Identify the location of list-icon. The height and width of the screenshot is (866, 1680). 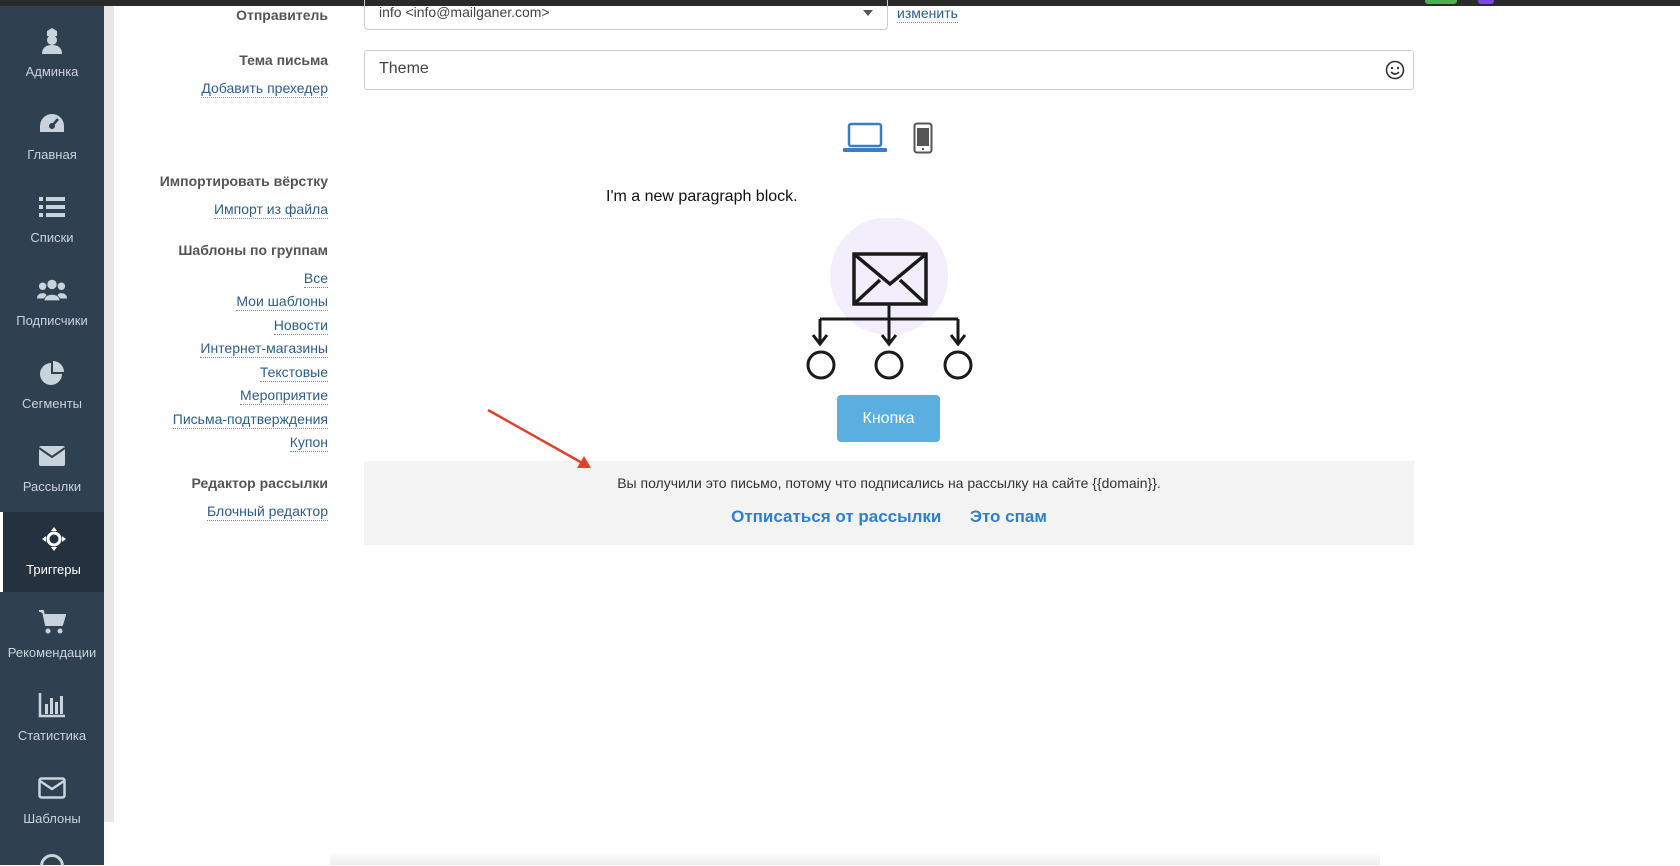
(52, 207).